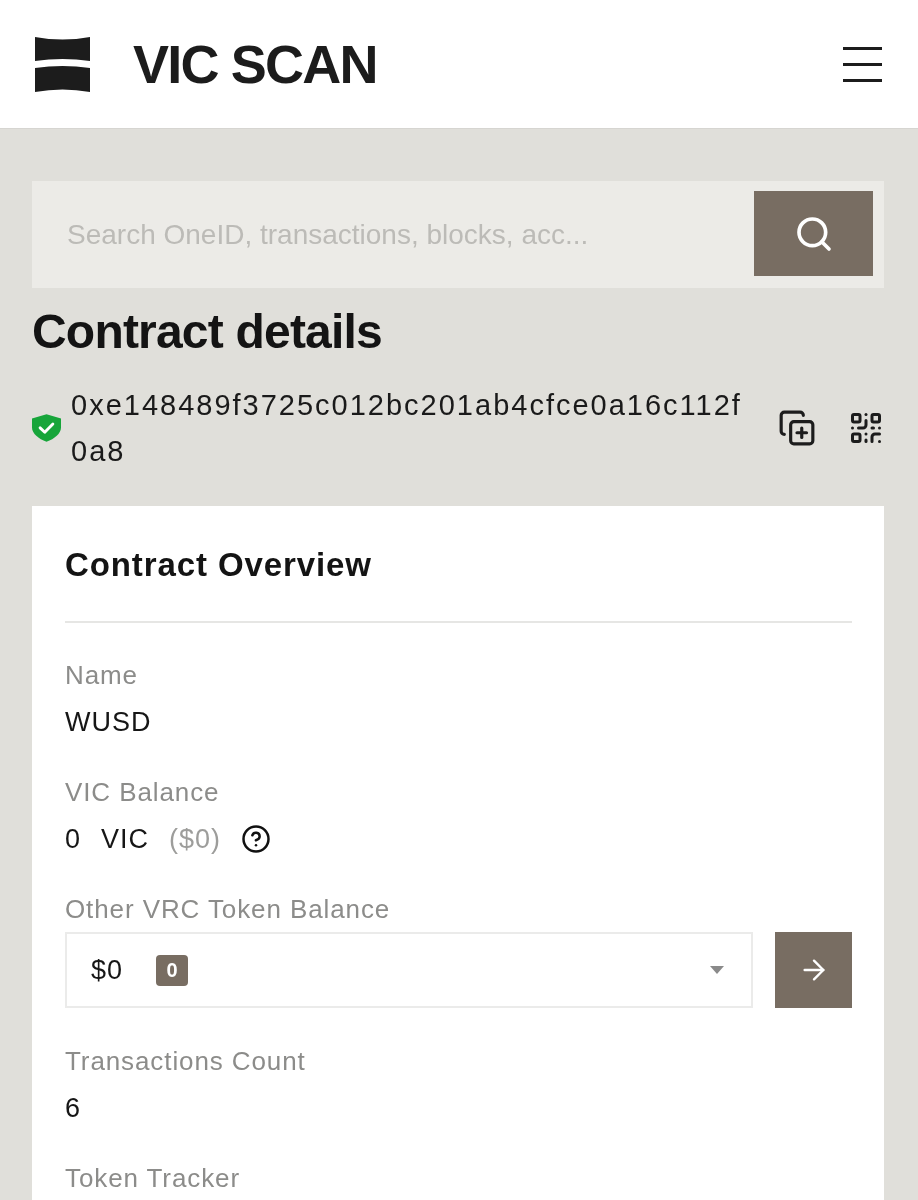 This screenshot has height=1200, width=918. What do you see at coordinates (74, 1108) in the screenshot?
I see `field-value: 6` at bounding box center [74, 1108].